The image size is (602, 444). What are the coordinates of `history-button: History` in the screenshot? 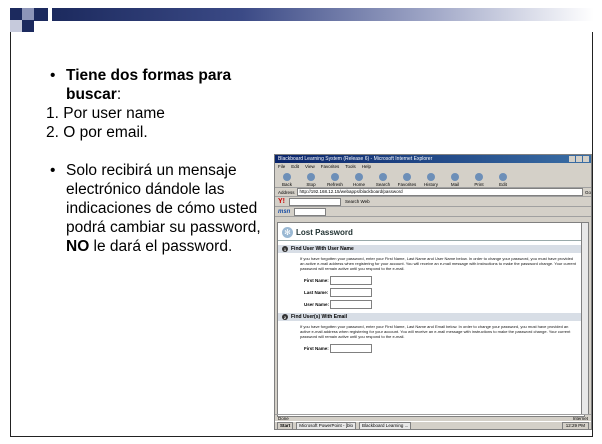 It's located at (431, 180).